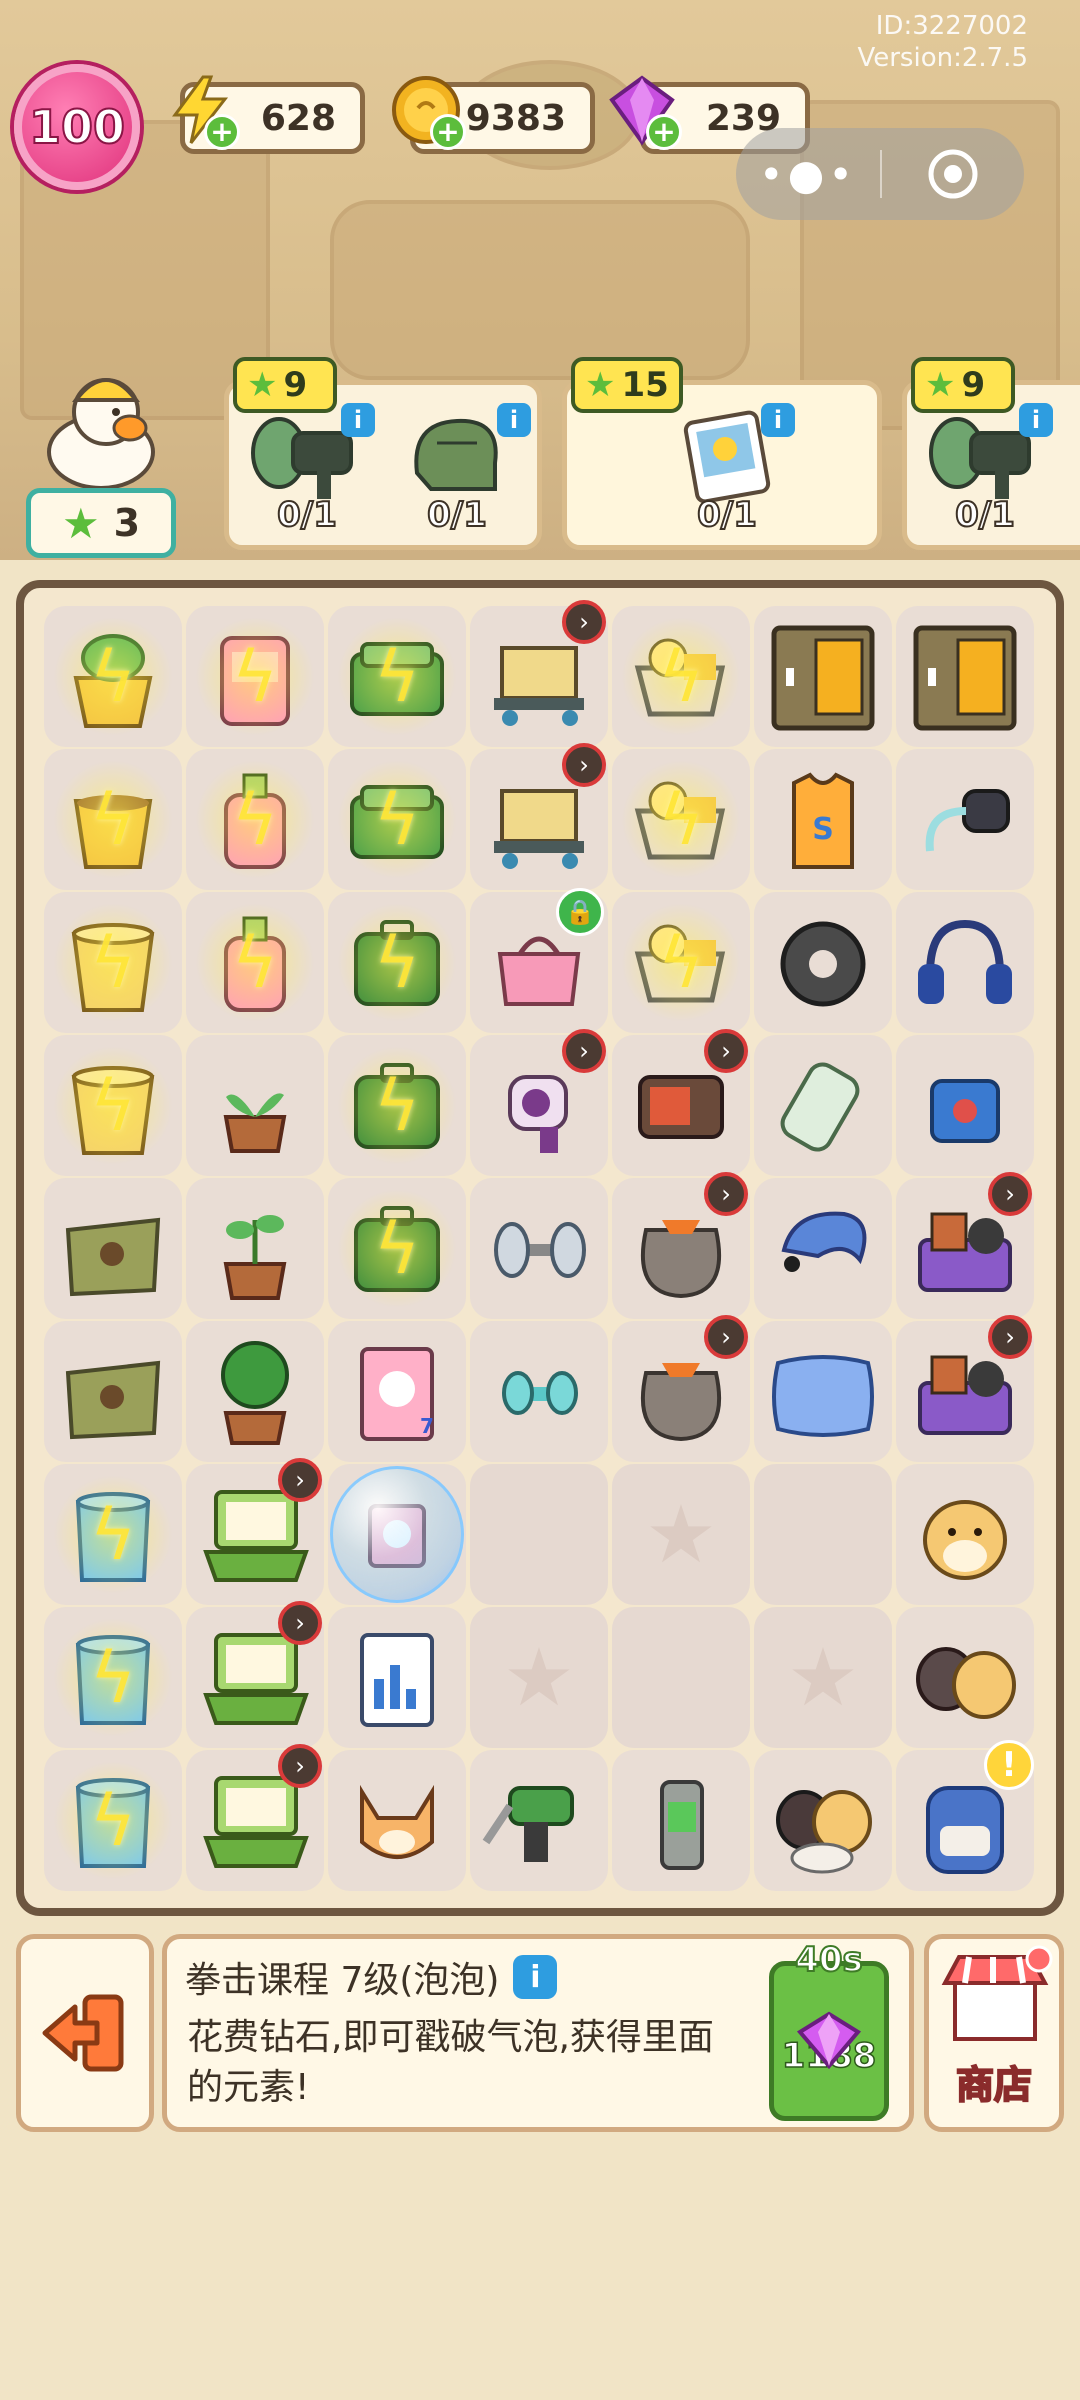 Image resolution: width=1080 pixels, height=2400 pixels. What do you see at coordinates (77, 127) in the screenshot?
I see `level-badge: 100` at bounding box center [77, 127].